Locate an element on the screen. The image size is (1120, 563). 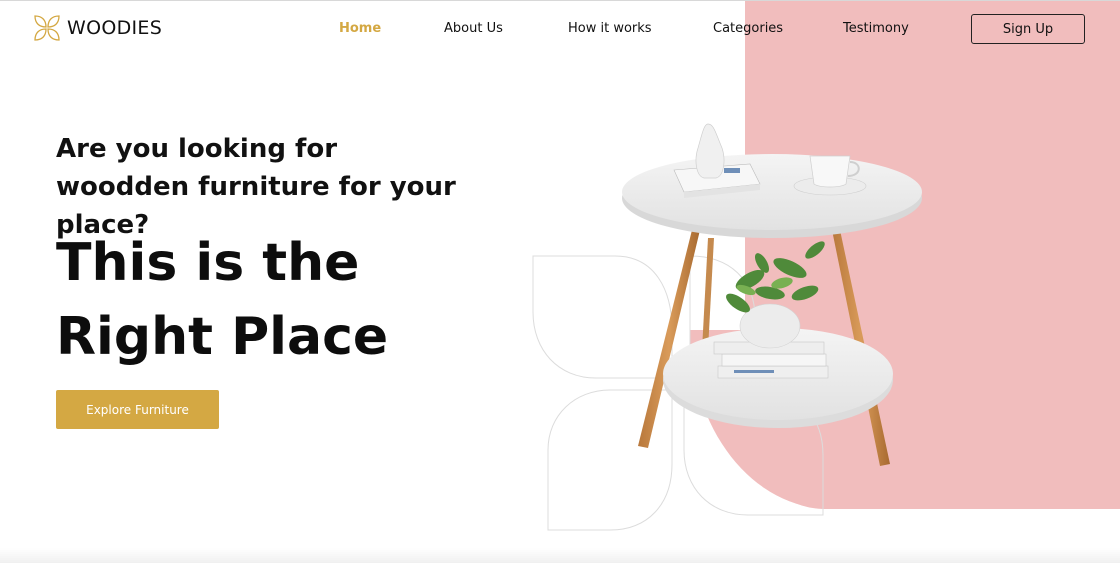
hero-subtitle-bold: woodden furniture is located at coordinates (193, 187).